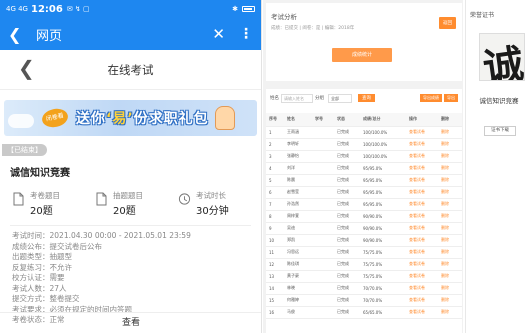 This screenshot has width=531, height=333. What do you see at coordinates (21, 121) in the screenshot?
I see `cloud-decoration` at bounding box center [21, 121].